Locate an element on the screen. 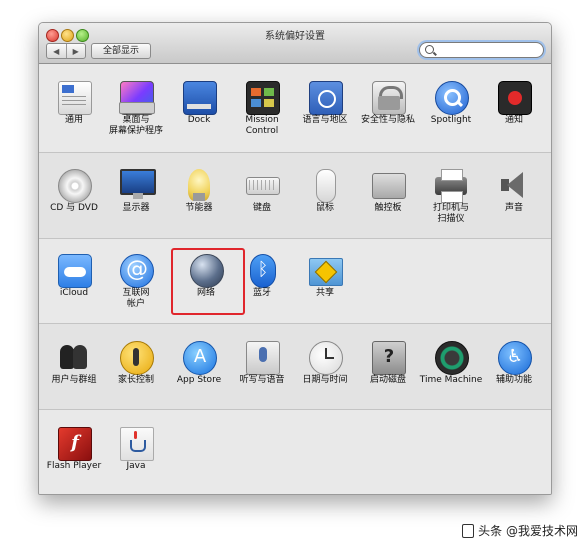 This screenshot has width=588, height=547. mission-control-icon is located at coordinates (263, 98).